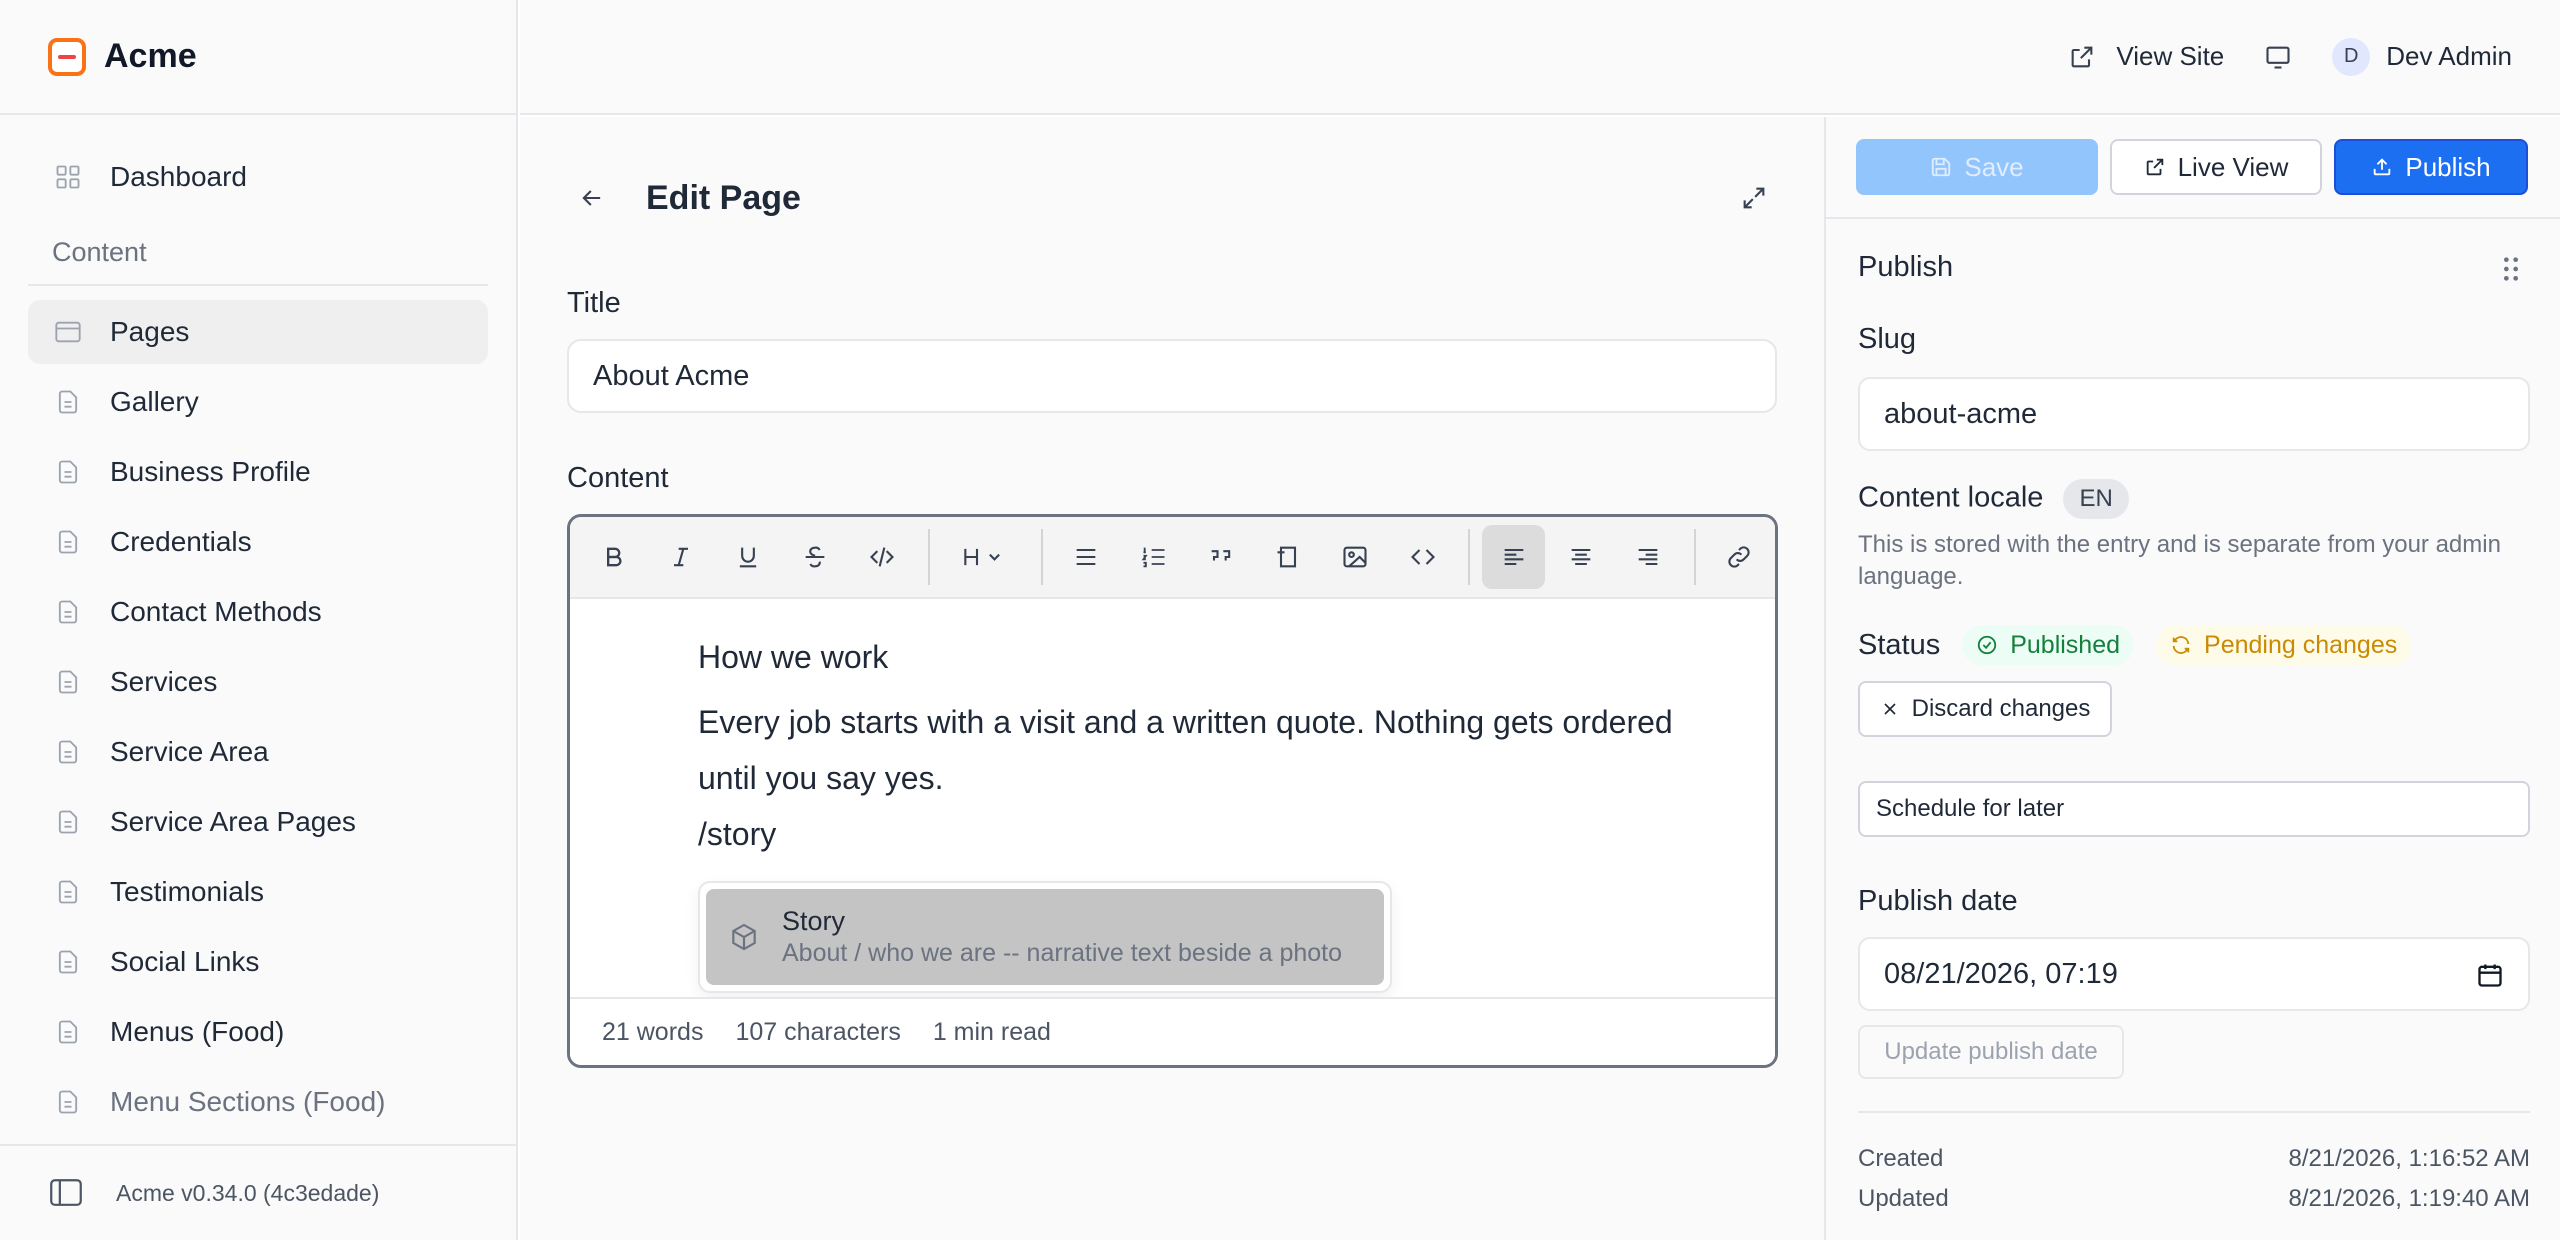 Image resolution: width=2560 pixels, height=1240 pixels. Describe the element at coordinates (2194, 809) in the screenshot. I see `schedule-for-later-button: Schedule for later` at that location.